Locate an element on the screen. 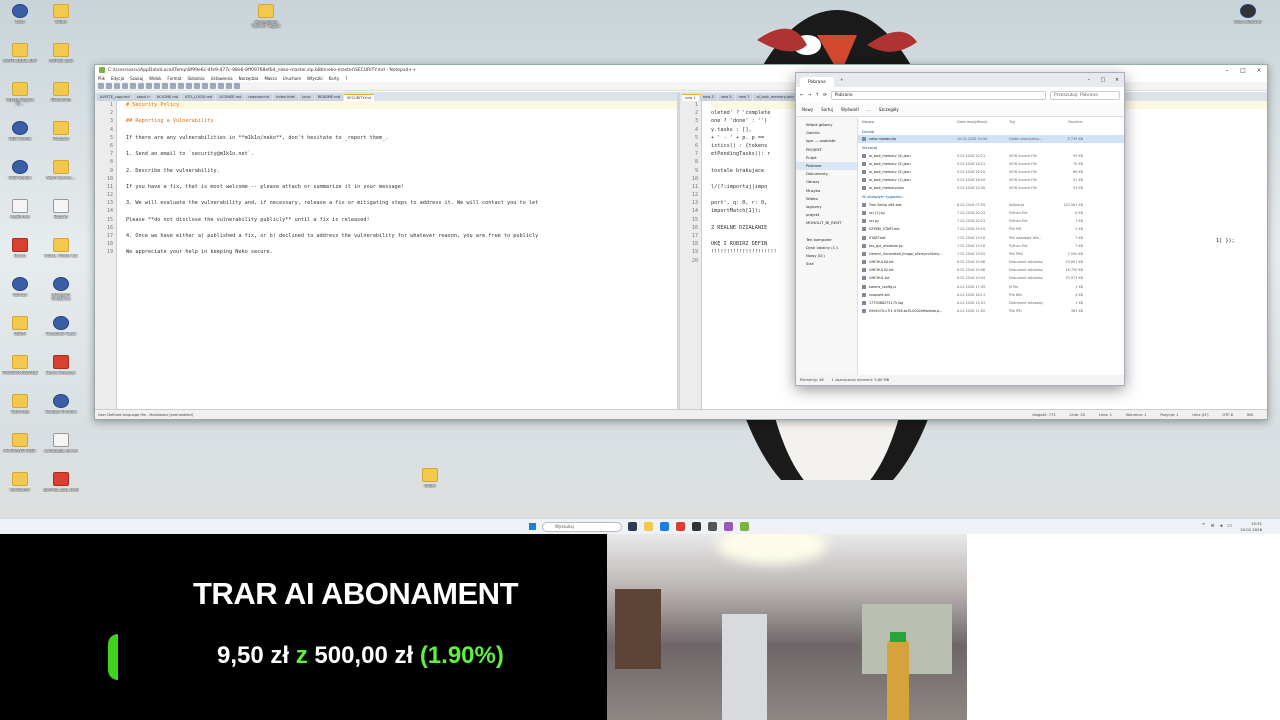 The height and width of the screenshot is (720, 1280). paste-icon is located at coordinates (165, 86).